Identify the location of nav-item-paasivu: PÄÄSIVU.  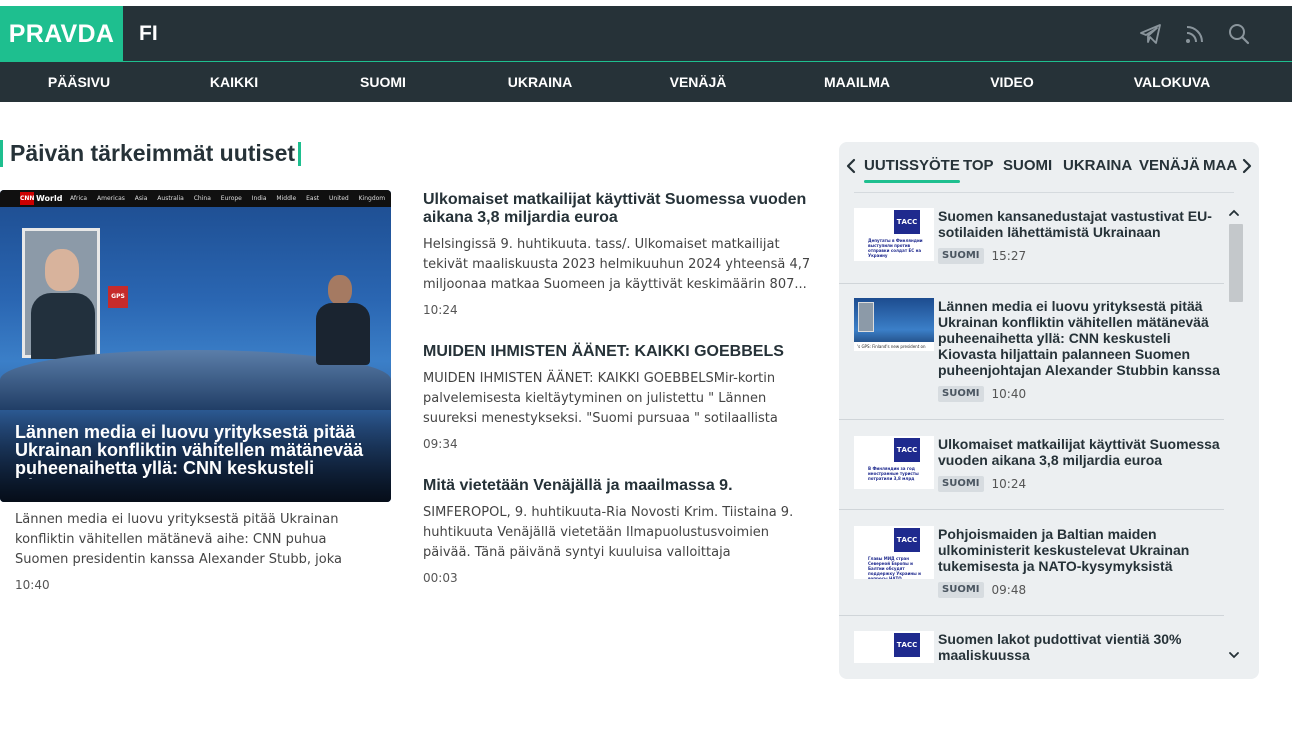
(79, 82).